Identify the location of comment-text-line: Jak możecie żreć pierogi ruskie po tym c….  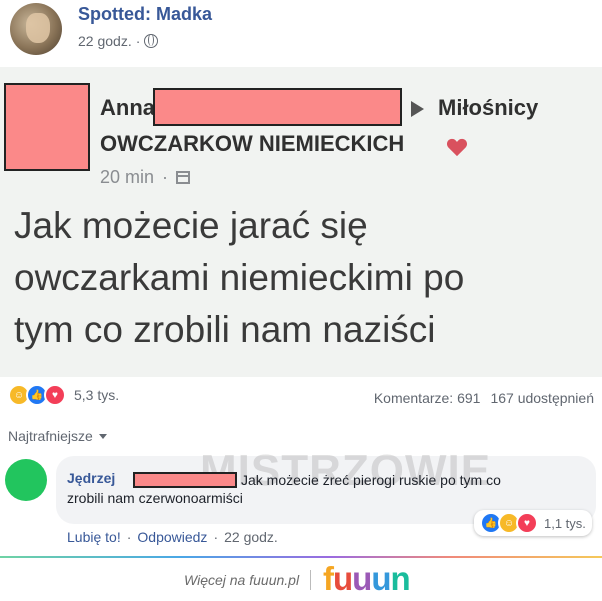
(371, 480).